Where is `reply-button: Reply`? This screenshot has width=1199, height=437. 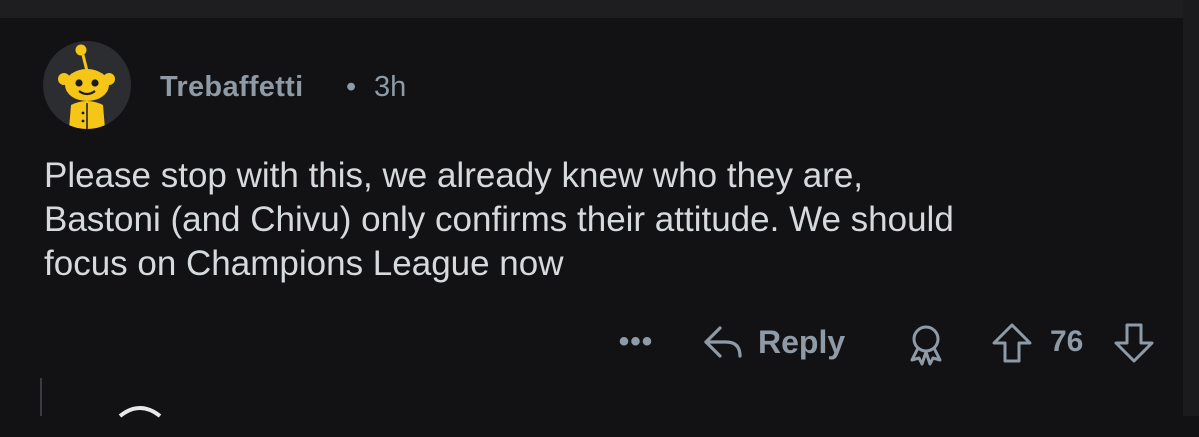 reply-button: Reply is located at coordinates (773, 342).